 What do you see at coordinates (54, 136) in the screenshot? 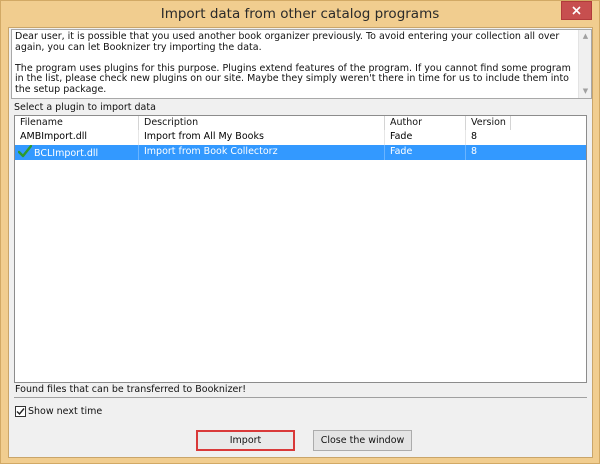
I see `filename-text: AMBImport.dll` at bounding box center [54, 136].